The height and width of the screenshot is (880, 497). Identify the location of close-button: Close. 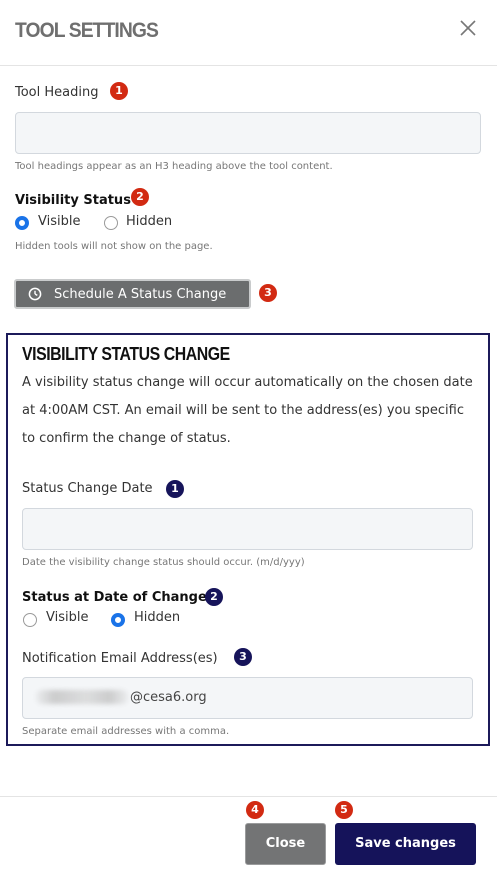
(285, 844).